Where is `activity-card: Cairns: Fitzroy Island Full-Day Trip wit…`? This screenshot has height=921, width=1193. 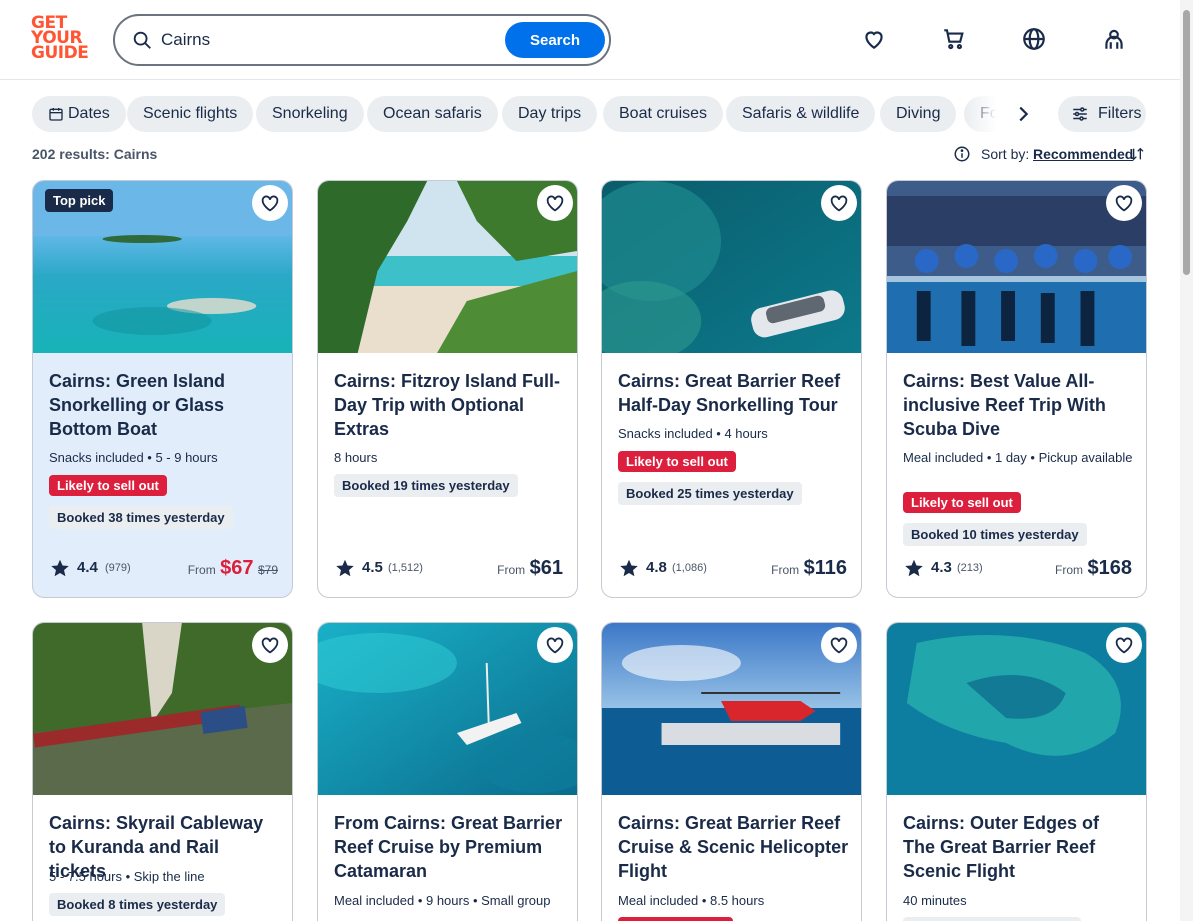 activity-card: Cairns: Fitzroy Island Full-Day Trip wit… is located at coordinates (447, 389).